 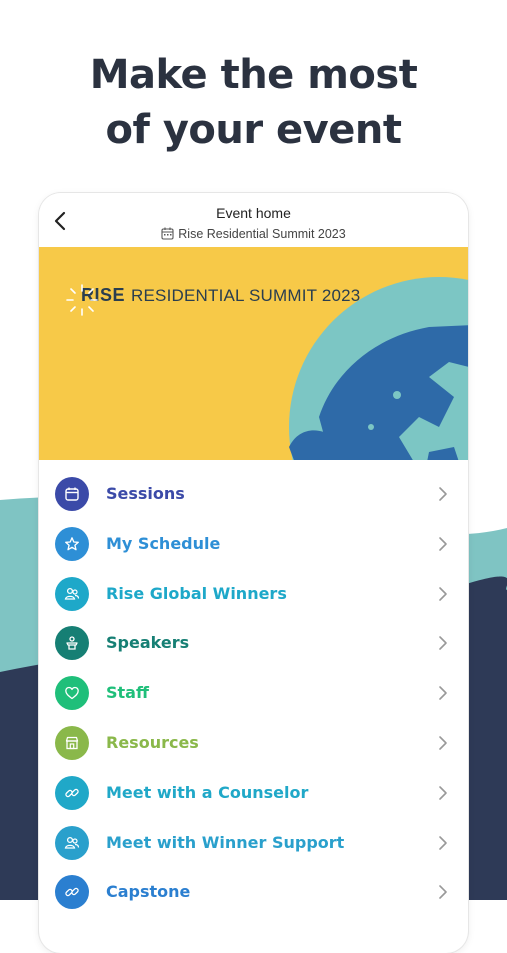 What do you see at coordinates (72, 742) in the screenshot?
I see `store-icon` at bounding box center [72, 742].